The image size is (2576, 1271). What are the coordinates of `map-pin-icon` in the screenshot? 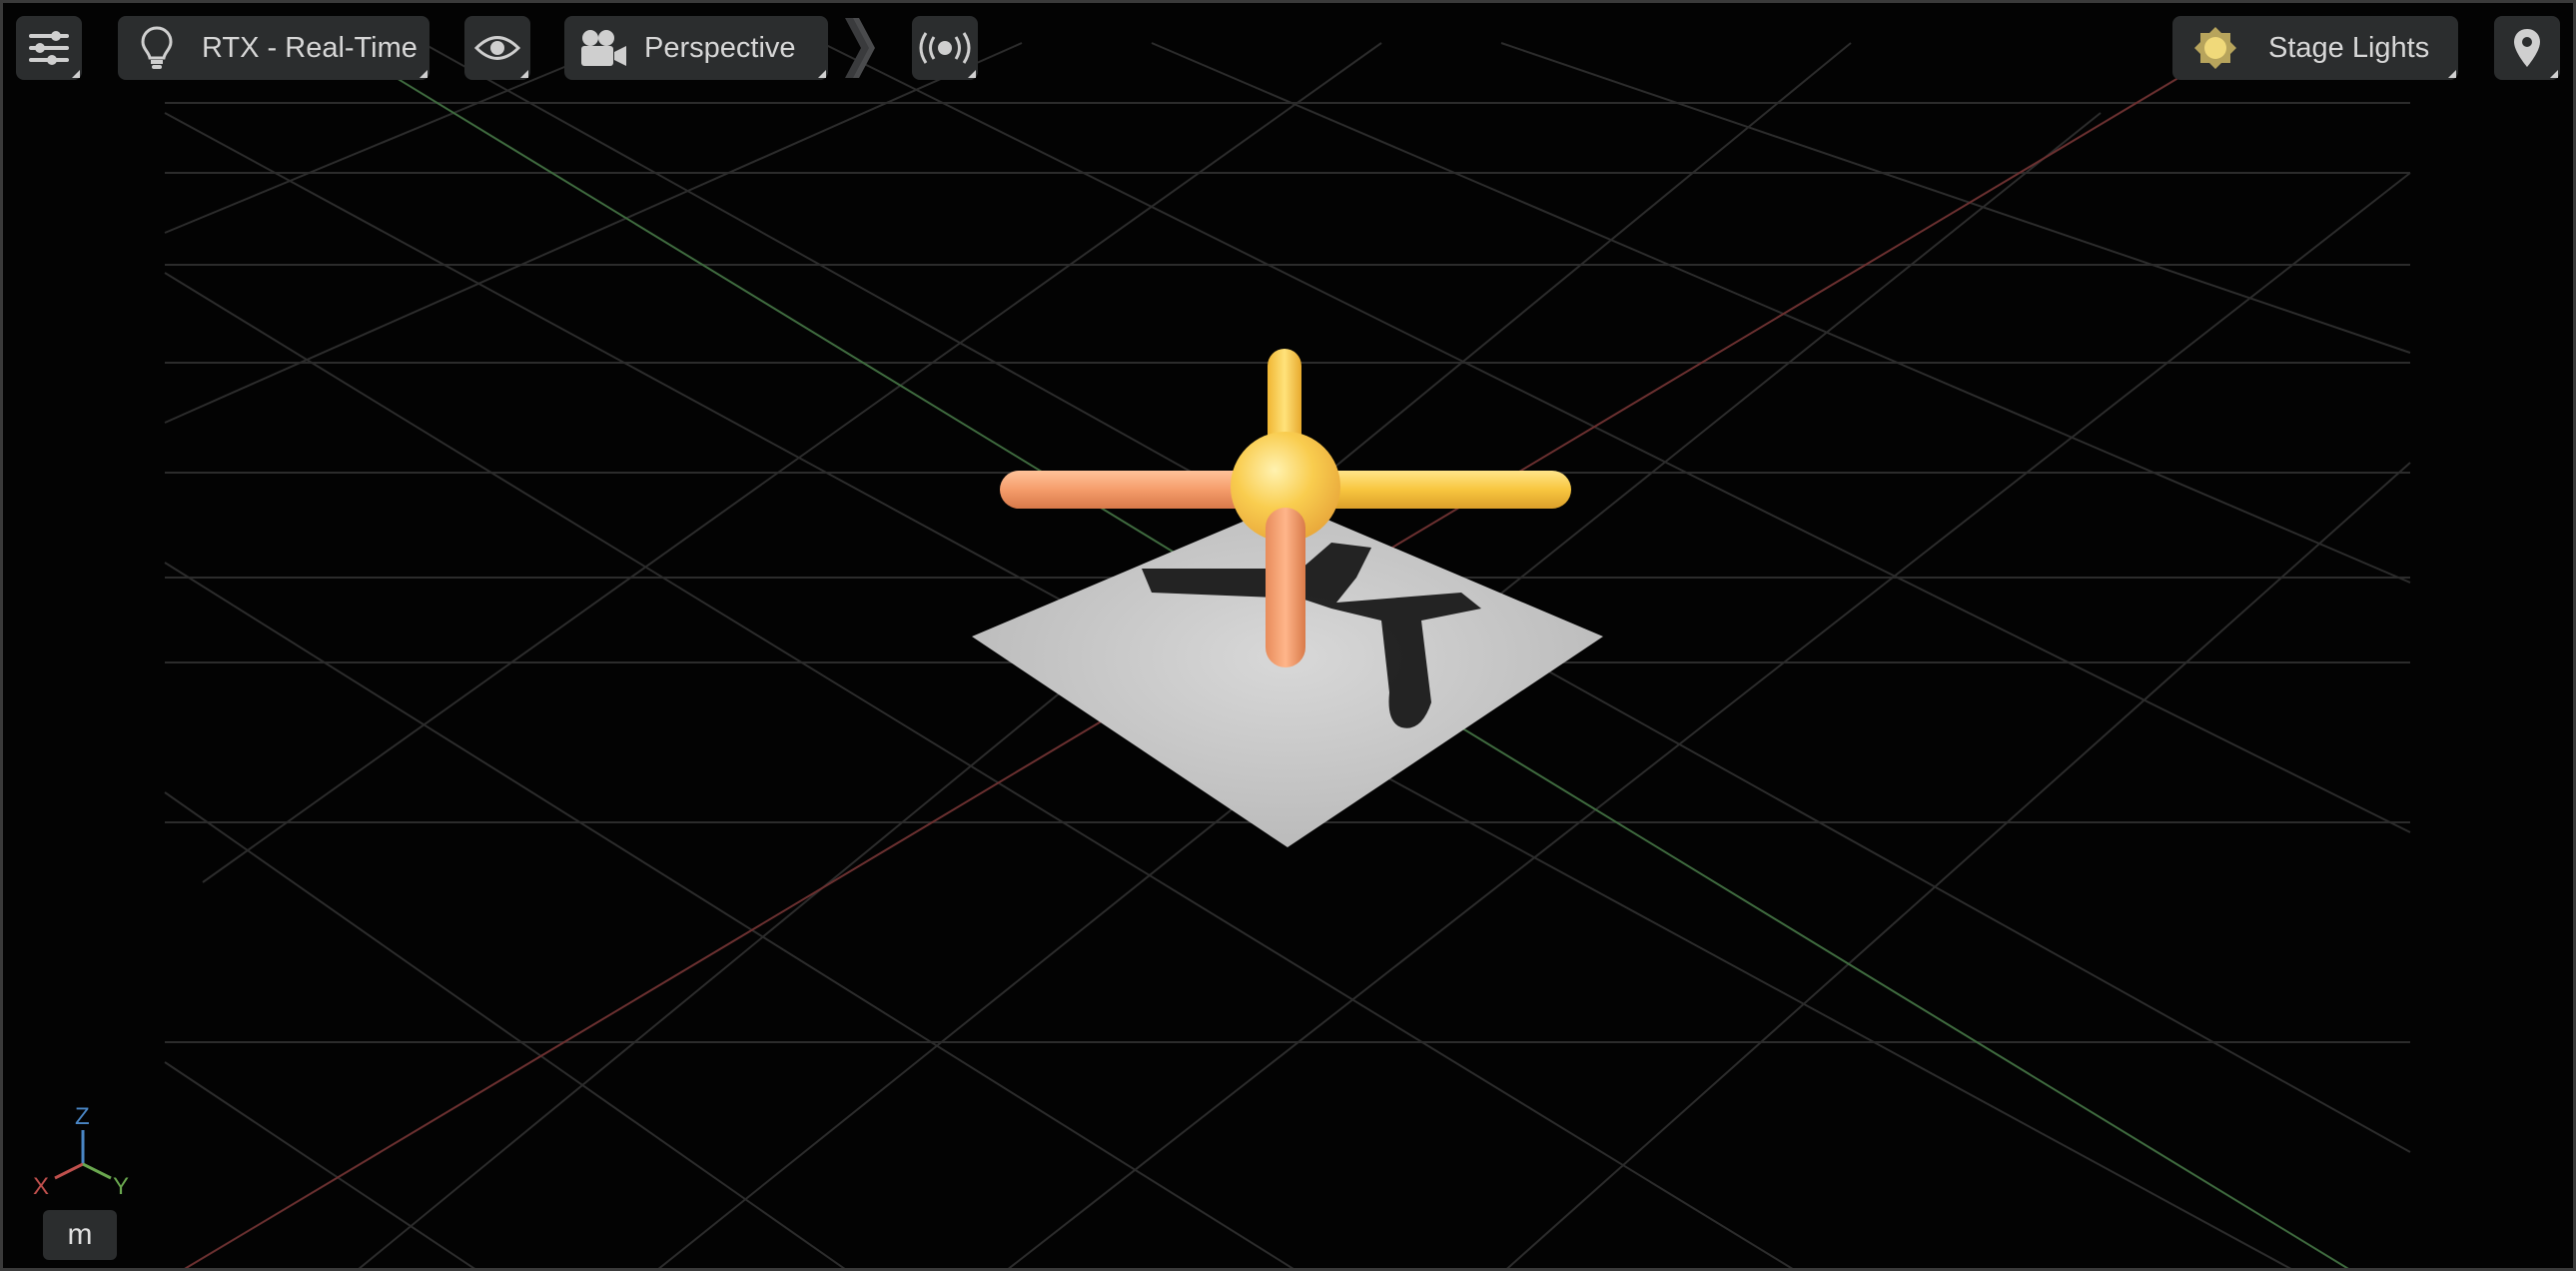 It's located at (2527, 48).